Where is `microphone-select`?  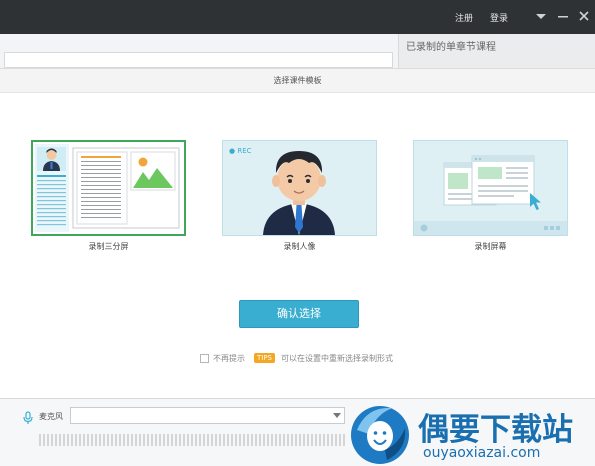 microphone-select is located at coordinates (207, 415).